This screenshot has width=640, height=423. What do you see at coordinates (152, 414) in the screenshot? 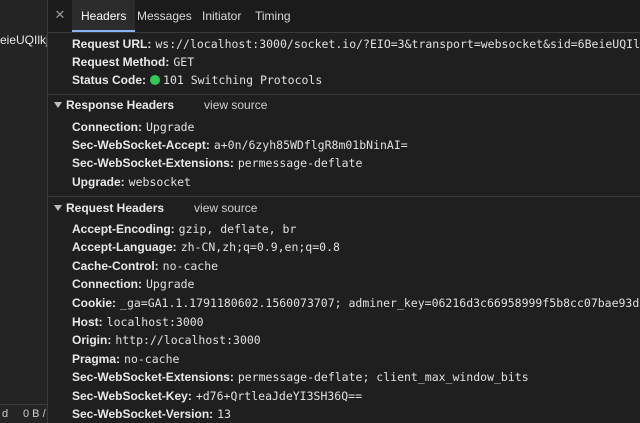
I see `request-header-row: Sec-WebSocket-Version: 13` at bounding box center [152, 414].